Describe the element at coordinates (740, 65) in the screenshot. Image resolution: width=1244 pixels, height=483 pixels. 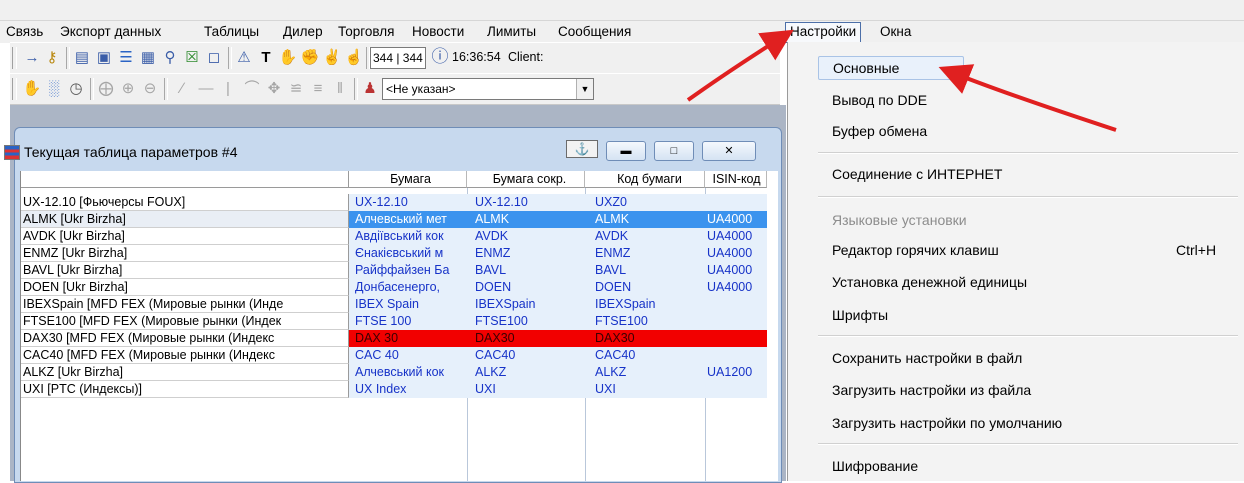
I see `arrow-to-settings-menu` at that location.